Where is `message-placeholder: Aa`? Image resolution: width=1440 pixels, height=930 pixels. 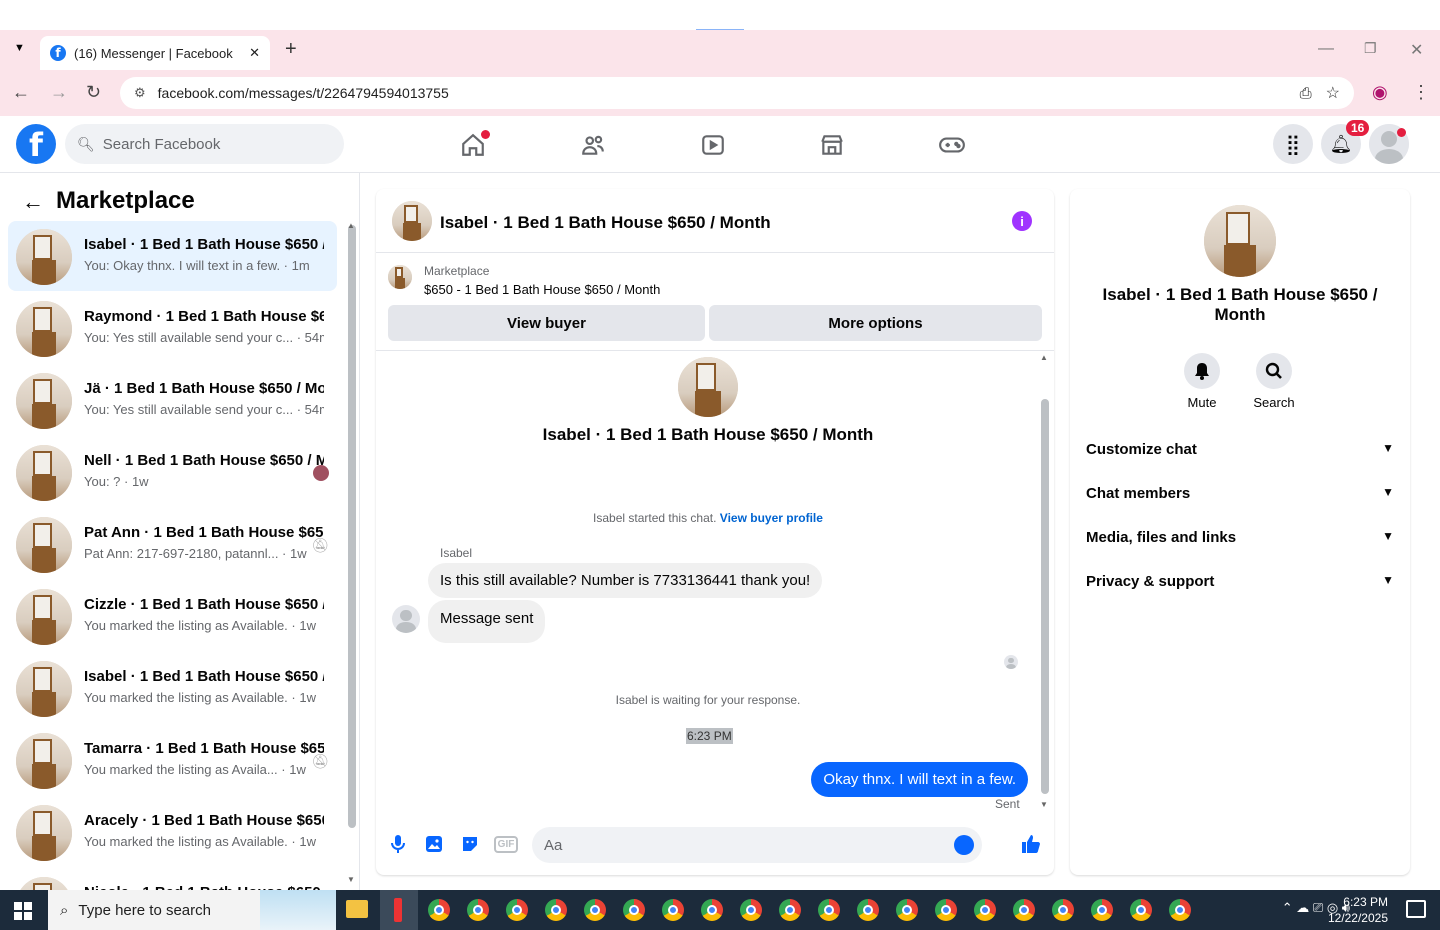 message-placeholder: Aa is located at coordinates (553, 845).